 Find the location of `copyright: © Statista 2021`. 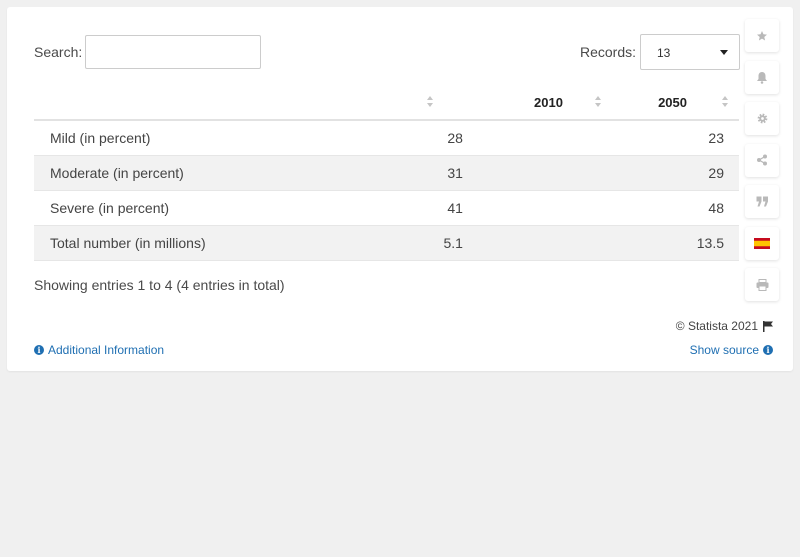

copyright: © Statista 2021 is located at coordinates (724, 326).